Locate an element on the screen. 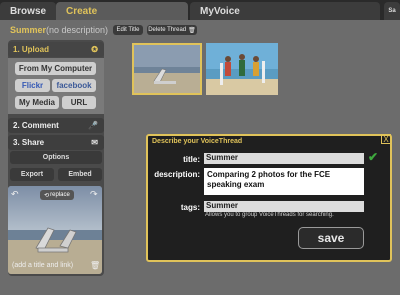 The height and width of the screenshot is (295, 400). surfers-thumbnail is located at coordinates (242, 69).